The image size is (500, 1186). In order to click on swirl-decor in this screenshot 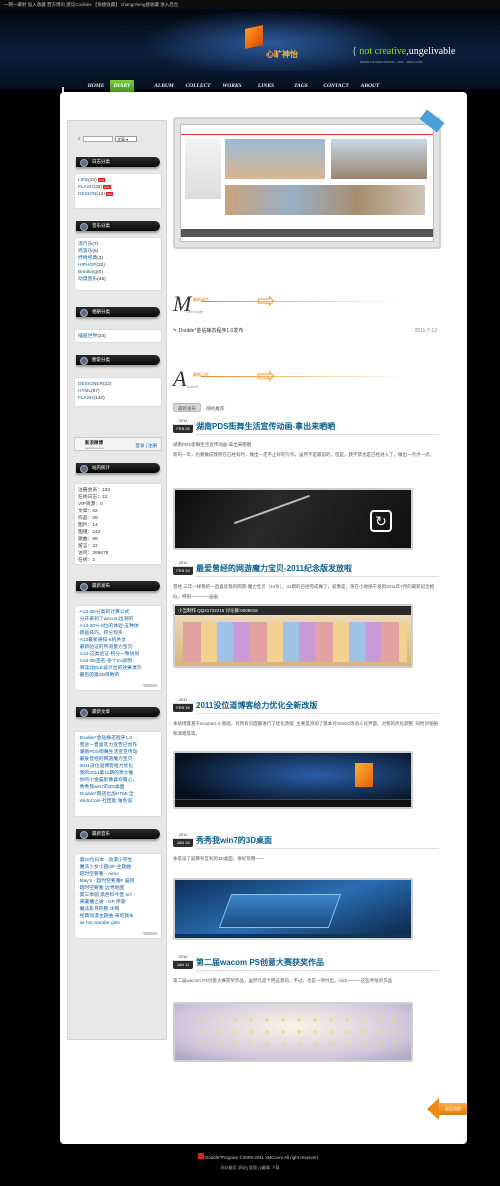, I will do `click(275, 518)`.